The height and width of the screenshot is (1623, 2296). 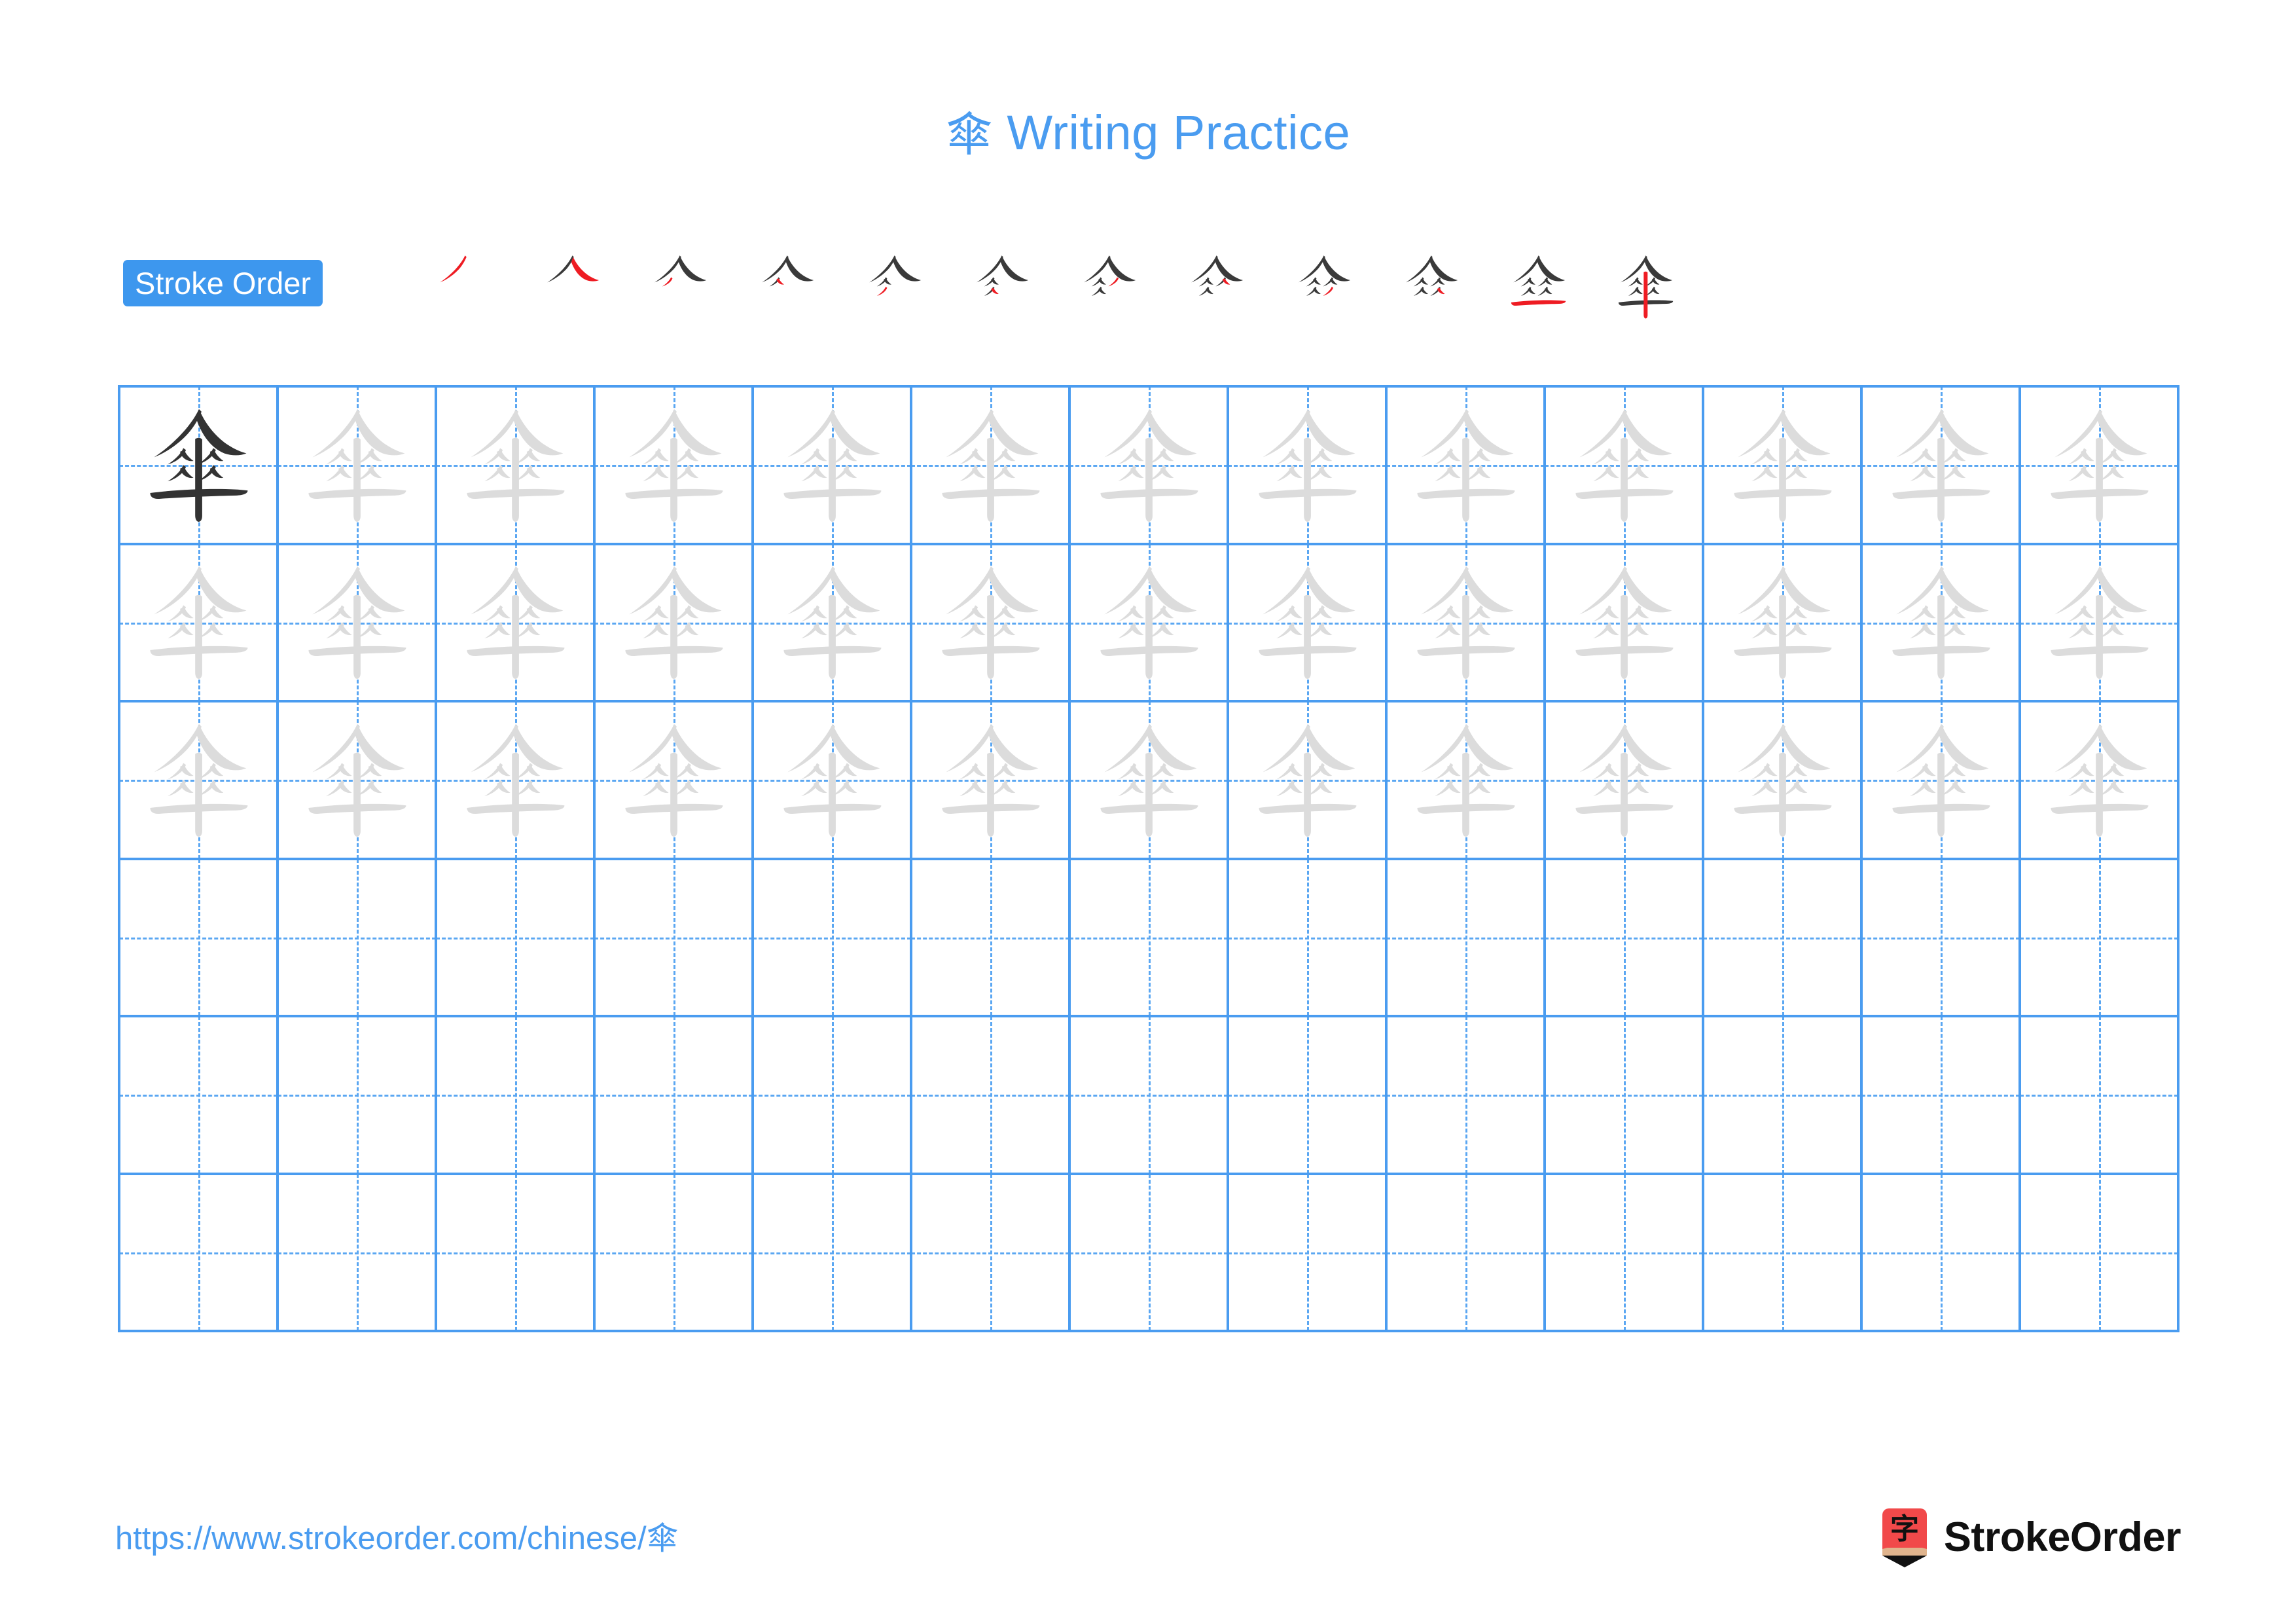 I want to click on practice-cell-r4-c12, so click(x=1942, y=938).